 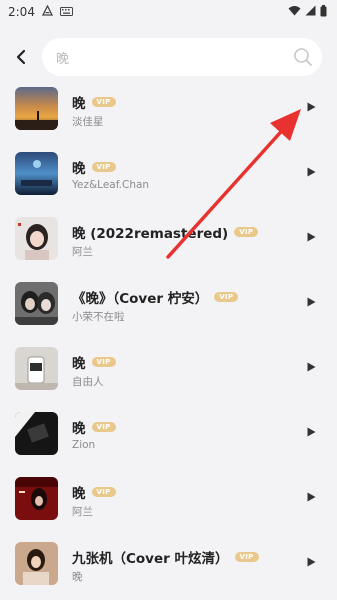 What do you see at coordinates (168, 437) in the screenshot?
I see `list-item: 晚 VIP Zion` at bounding box center [168, 437].